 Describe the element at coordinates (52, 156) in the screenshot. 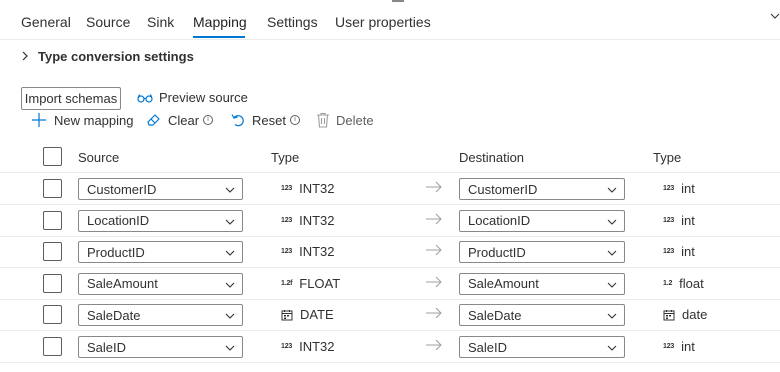

I see `select-all-checkbox` at that location.